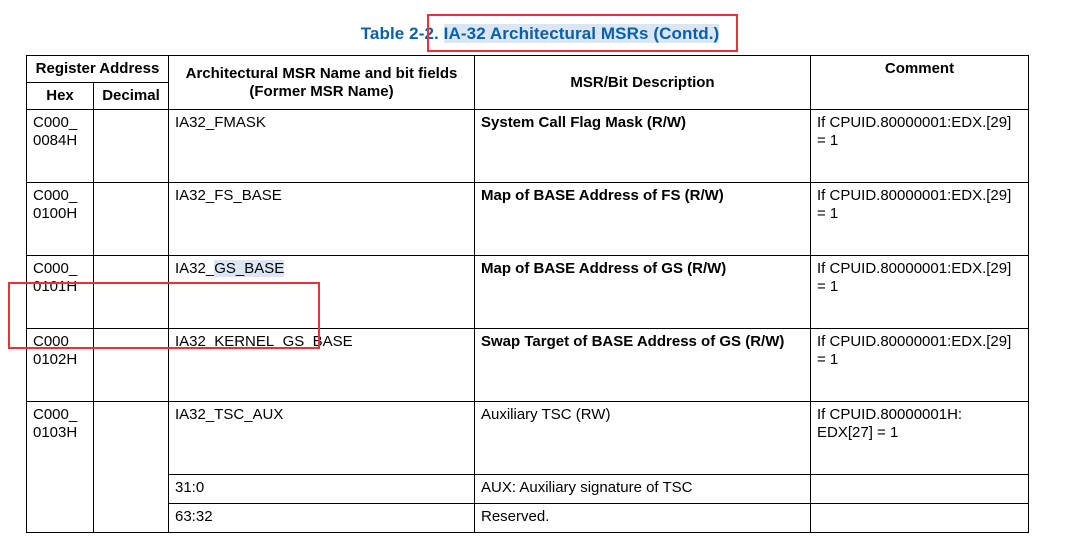 This screenshot has width=1080, height=558. Describe the element at coordinates (642, 292) in the screenshot. I see `cell-description: Map of BASE Address of GS (R/W)` at that location.